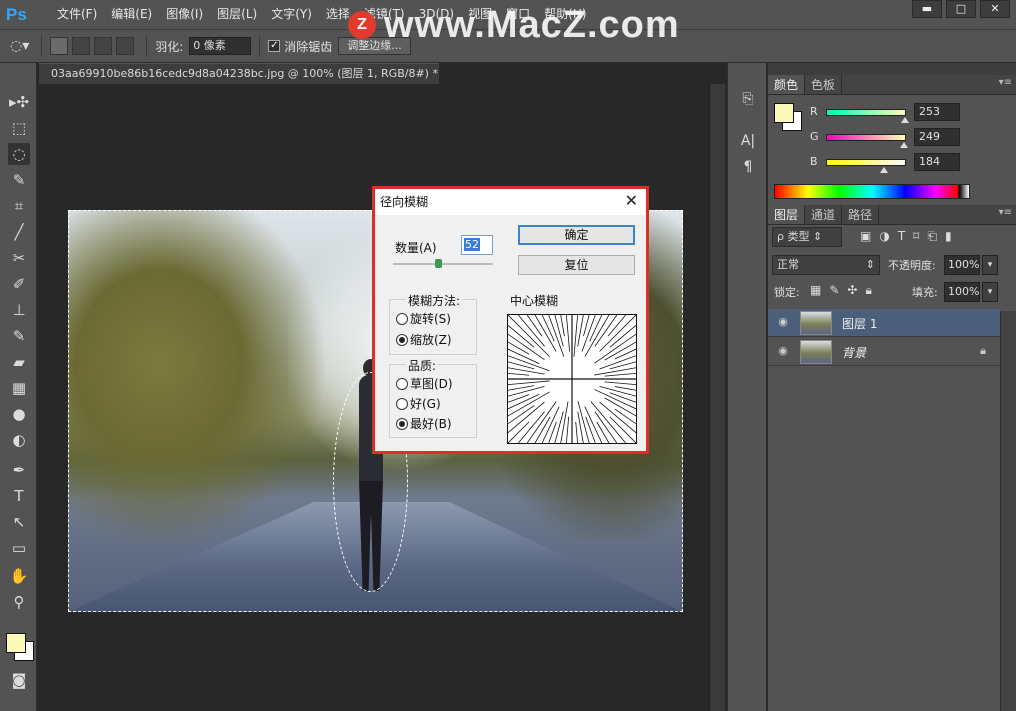 Image resolution: width=1016 pixels, height=711 pixels. Describe the element at coordinates (19, 496) in the screenshot. I see `type-icon: T` at that location.